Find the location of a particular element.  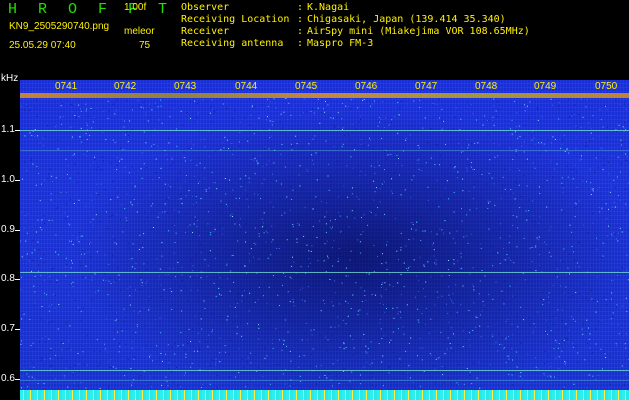

x-tick-label: 0741 is located at coordinates (66, 86).